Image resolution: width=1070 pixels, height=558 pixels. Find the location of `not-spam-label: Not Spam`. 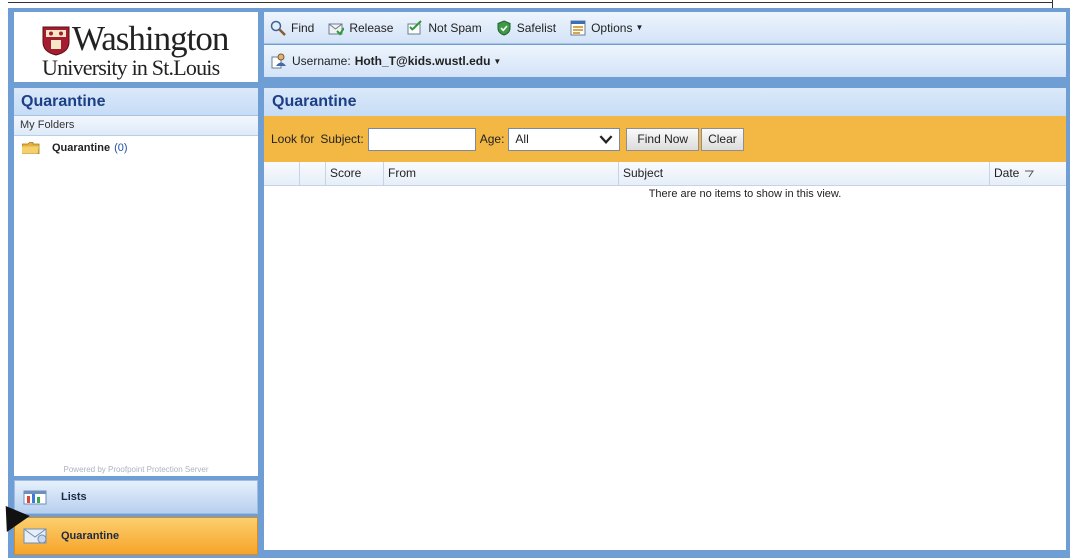

not-spam-label: Not Spam is located at coordinates (455, 27).